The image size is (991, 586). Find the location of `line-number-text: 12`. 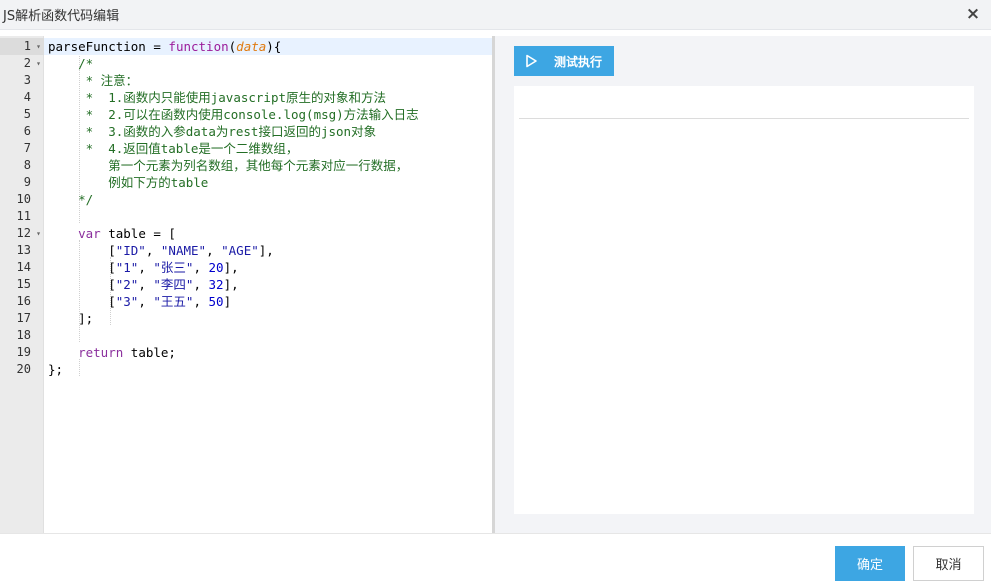

line-number-text: 12 is located at coordinates (23, 233).